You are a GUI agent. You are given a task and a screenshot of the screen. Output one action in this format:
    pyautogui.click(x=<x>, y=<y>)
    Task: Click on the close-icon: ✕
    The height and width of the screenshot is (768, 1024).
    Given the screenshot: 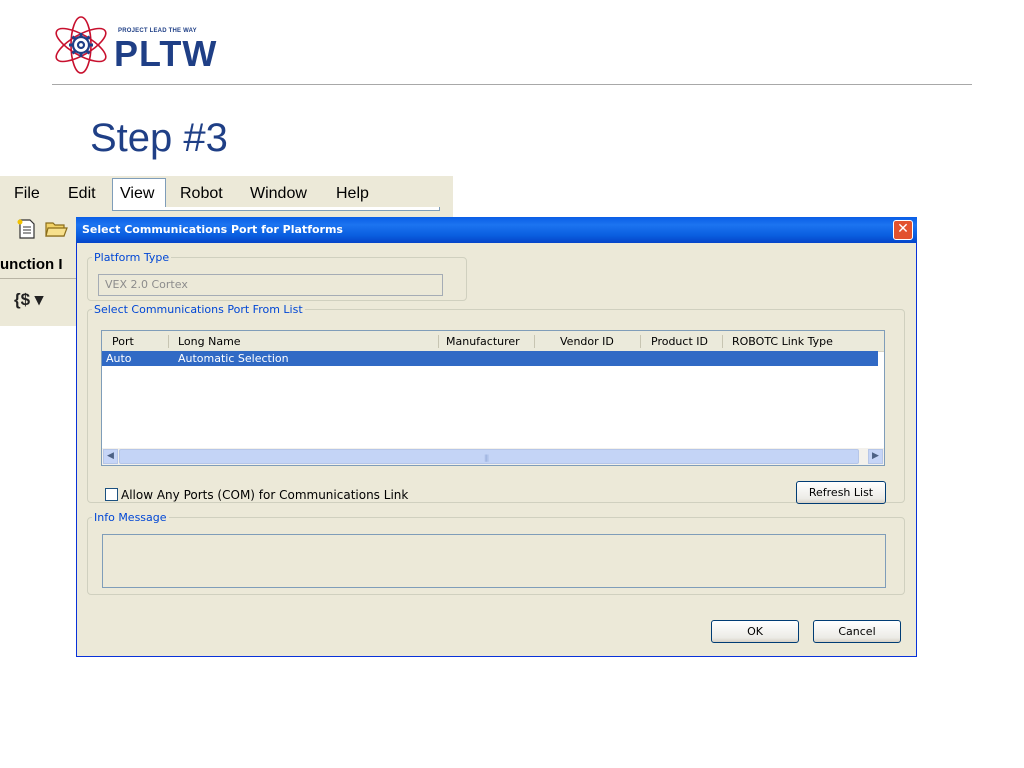 What is the action you would take?
    pyautogui.click(x=903, y=229)
    